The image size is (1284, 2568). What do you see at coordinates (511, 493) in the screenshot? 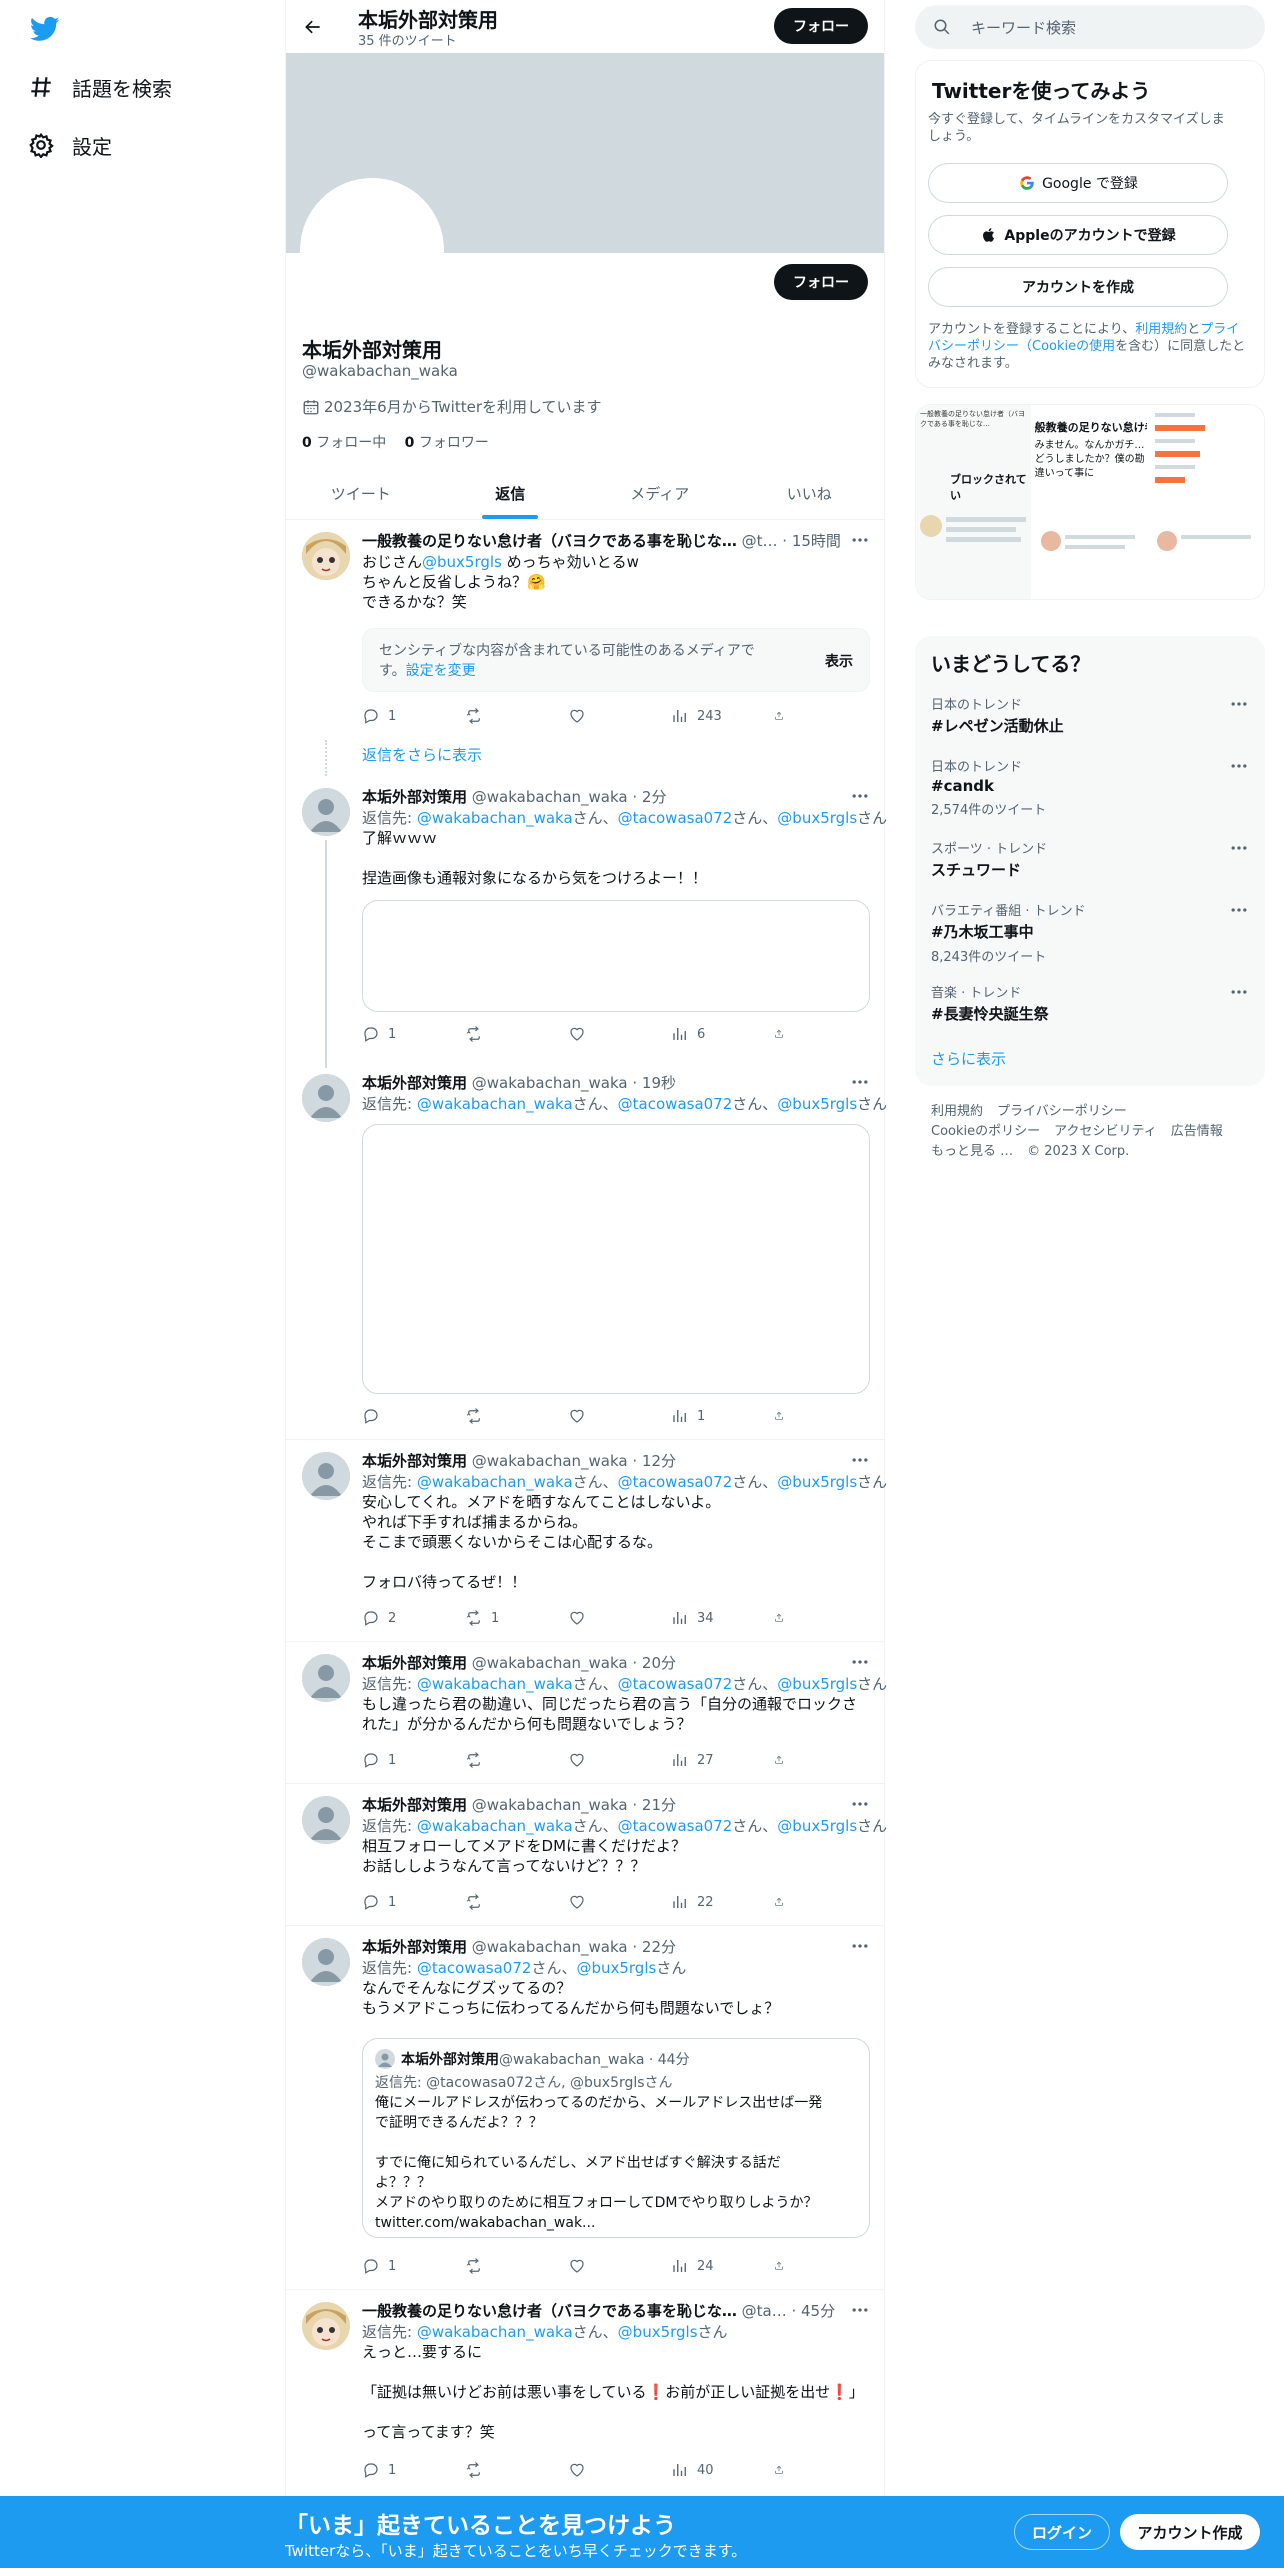
I see `tab-replies: 返信` at bounding box center [511, 493].